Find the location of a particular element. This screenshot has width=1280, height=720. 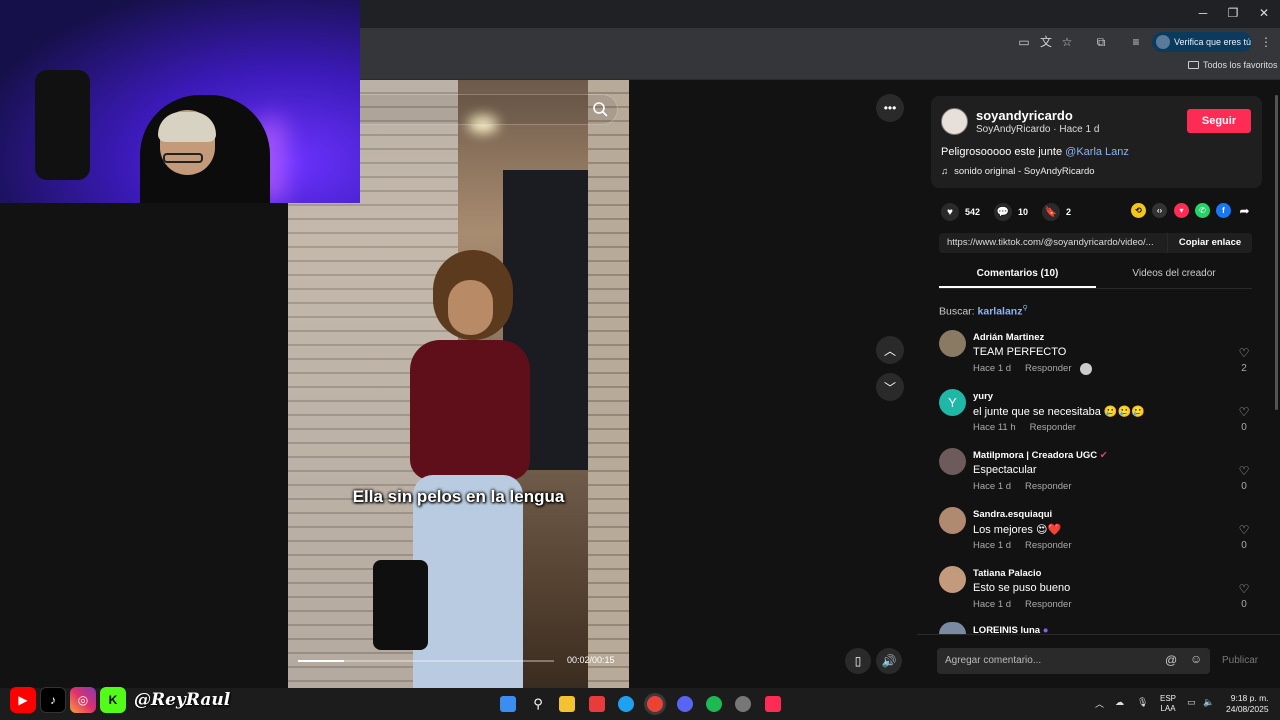

language-bottom: LAA is located at coordinates (1168, 708).